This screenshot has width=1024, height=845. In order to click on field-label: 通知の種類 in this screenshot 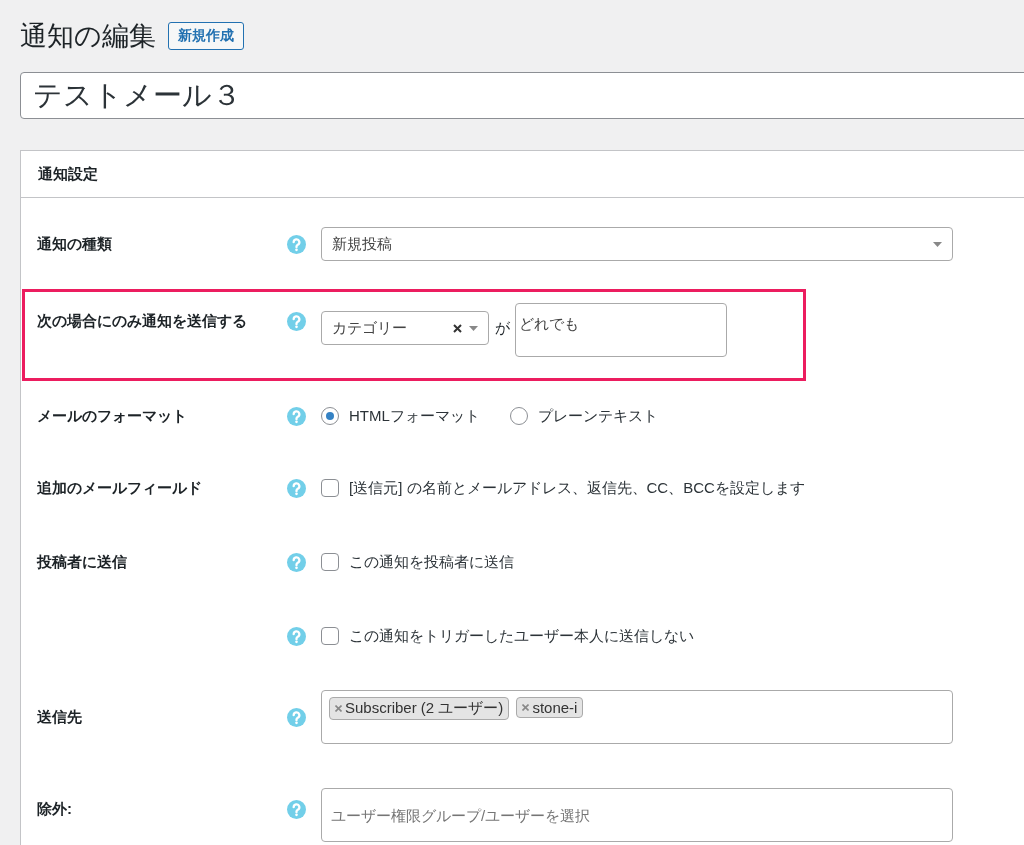, I will do `click(74, 243)`.